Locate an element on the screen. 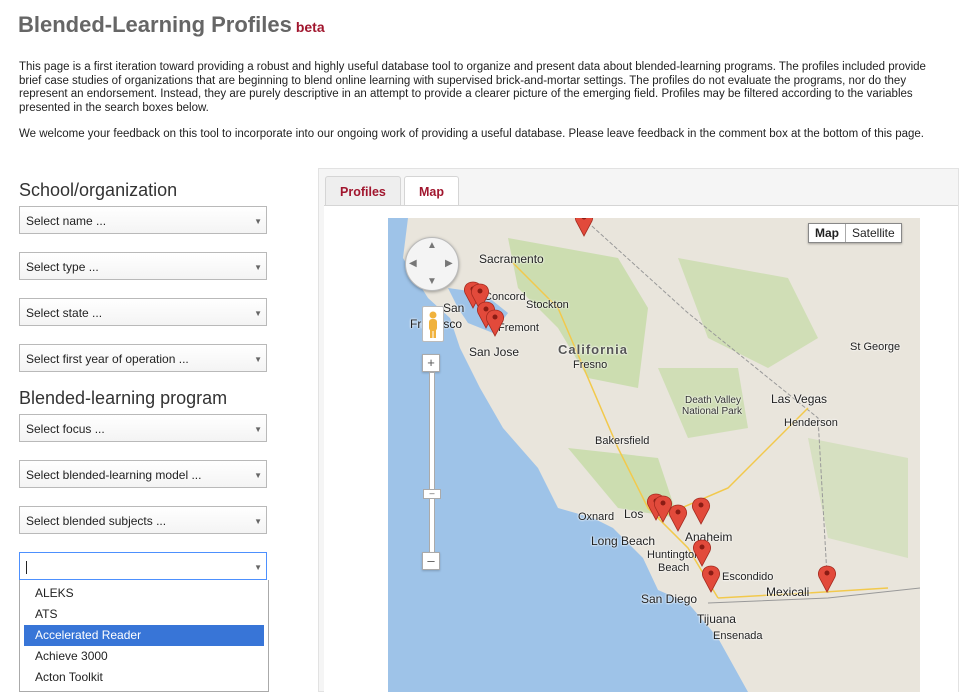  school-section-heading: School/organization is located at coordinates (98, 190).